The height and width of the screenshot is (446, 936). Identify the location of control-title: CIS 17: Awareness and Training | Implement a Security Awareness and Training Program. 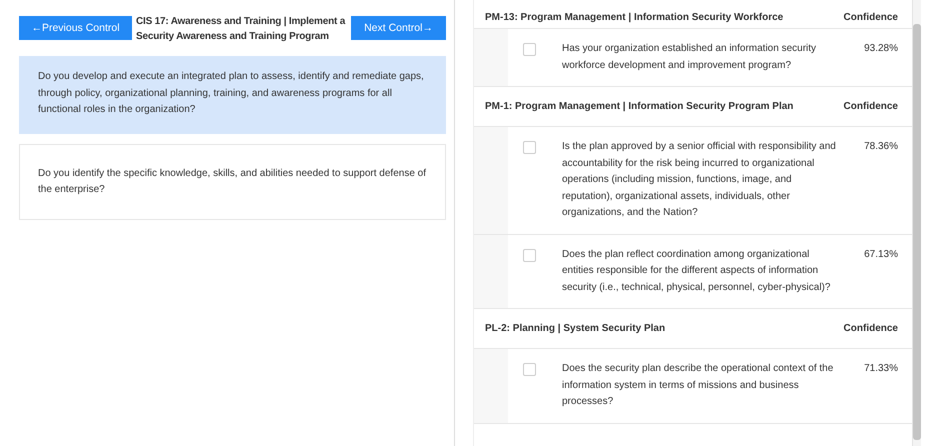
(241, 29).